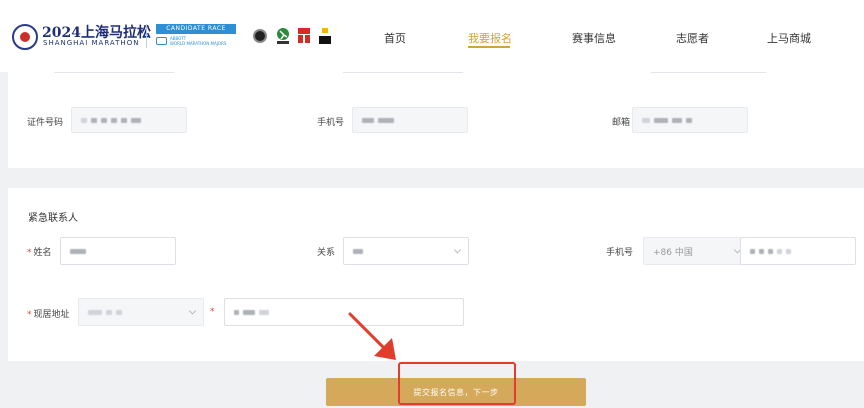  I want to click on abbott-logo-icon, so click(161, 41).